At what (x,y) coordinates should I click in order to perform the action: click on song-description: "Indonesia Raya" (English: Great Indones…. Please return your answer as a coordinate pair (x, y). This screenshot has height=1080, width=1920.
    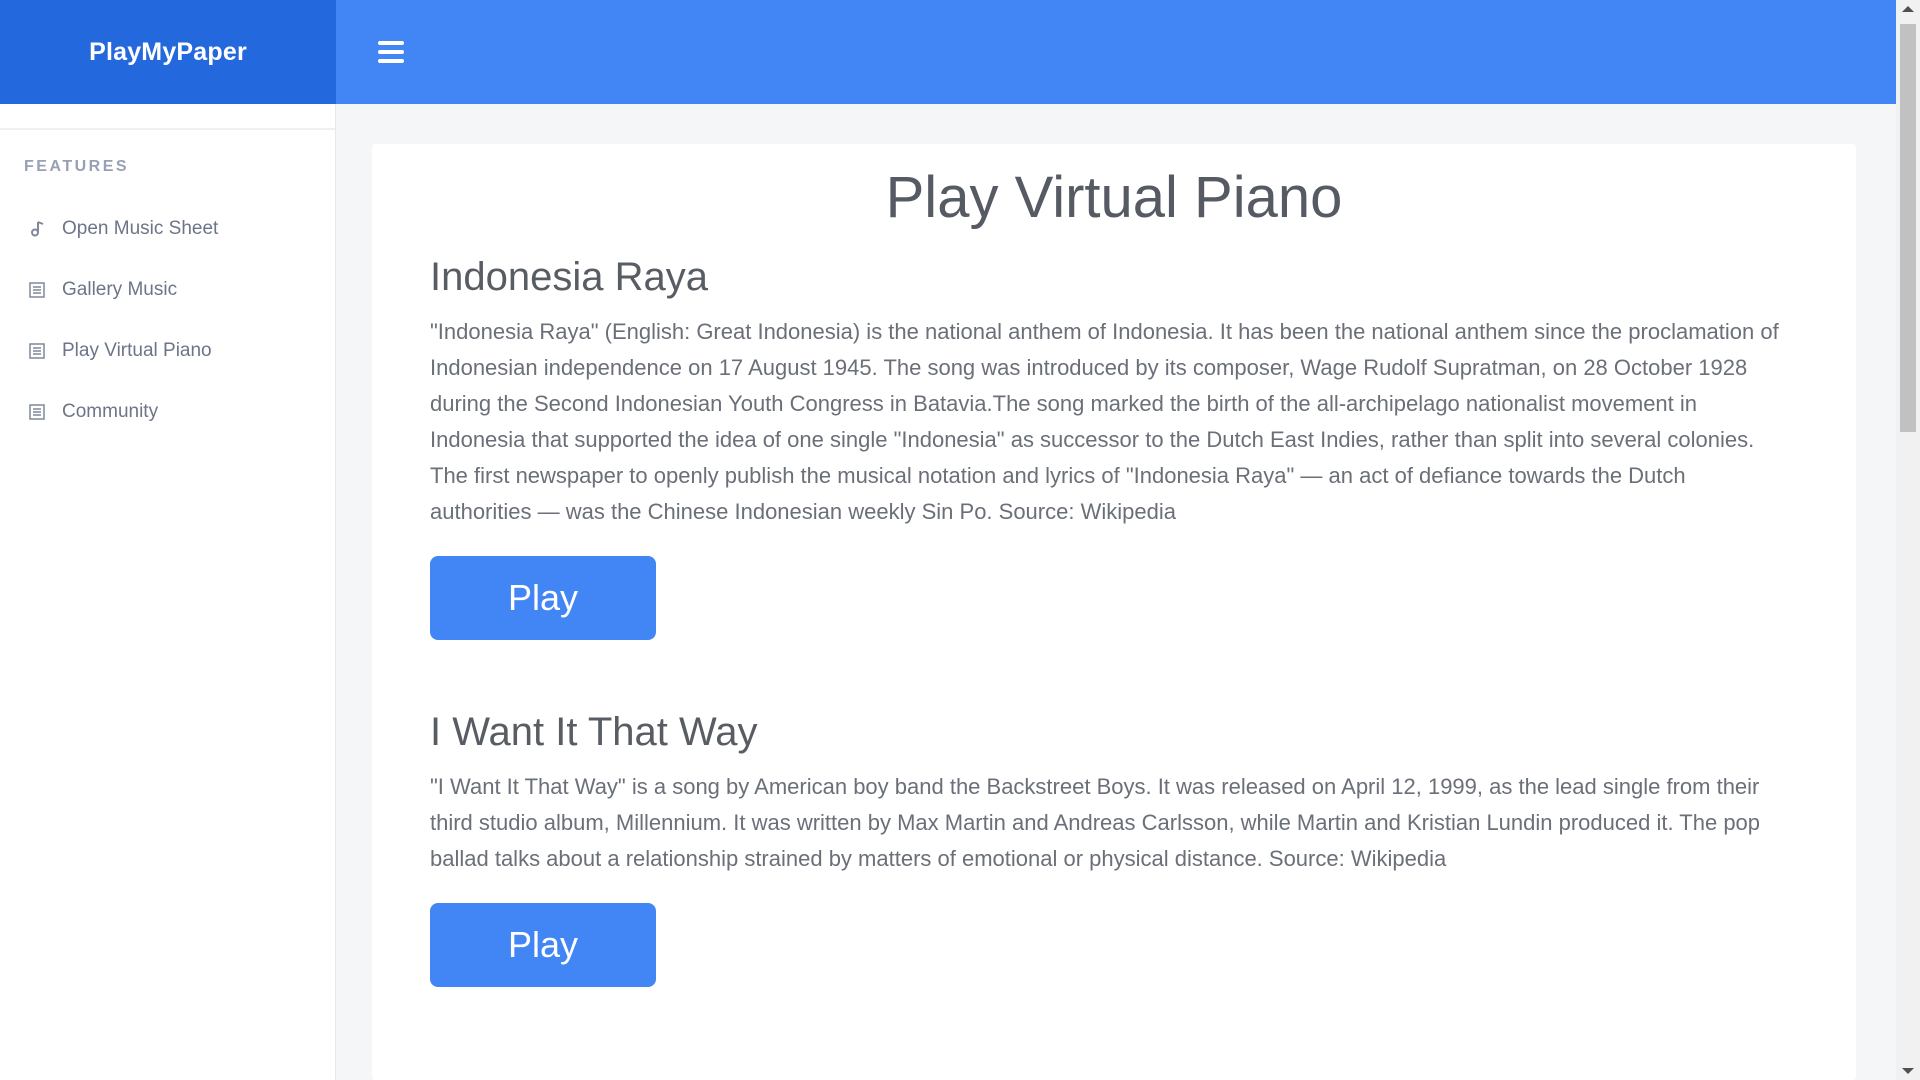
    Looking at the image, I should click on (1104, 421).